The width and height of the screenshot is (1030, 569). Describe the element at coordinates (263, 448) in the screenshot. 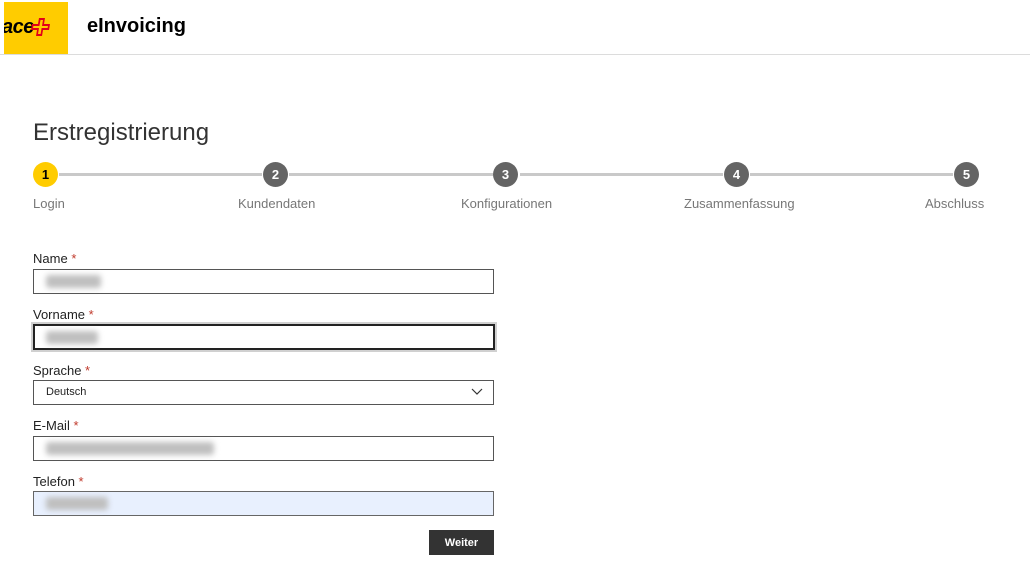

I see `email-input` at that location.